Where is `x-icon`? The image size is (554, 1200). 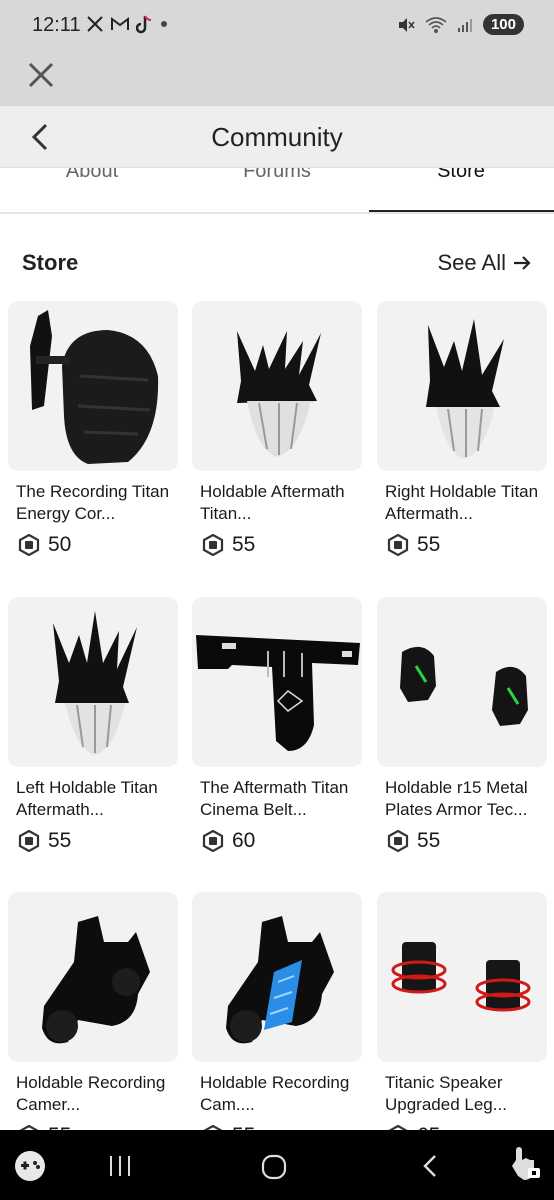 x-icon is located at coordinates (95, 24).